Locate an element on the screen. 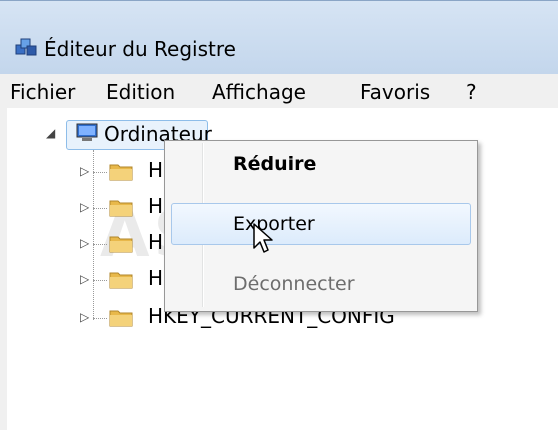 This screenshot has width=558, height=430. menu-item-hover-highlight is located at coordinates (321, 224).